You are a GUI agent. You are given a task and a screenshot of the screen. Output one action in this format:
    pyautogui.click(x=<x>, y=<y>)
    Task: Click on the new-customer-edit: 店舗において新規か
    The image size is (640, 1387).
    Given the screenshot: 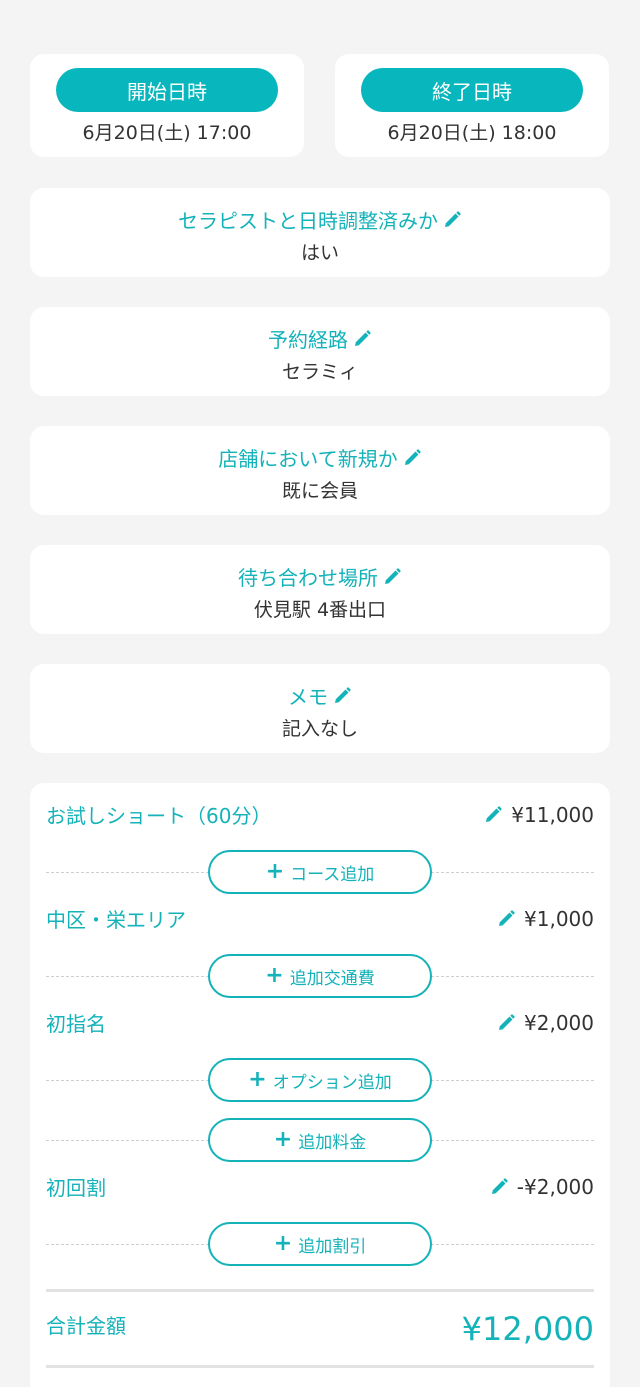 What is the action you would take?
    pyautogui.click(x=320, y=457)
    